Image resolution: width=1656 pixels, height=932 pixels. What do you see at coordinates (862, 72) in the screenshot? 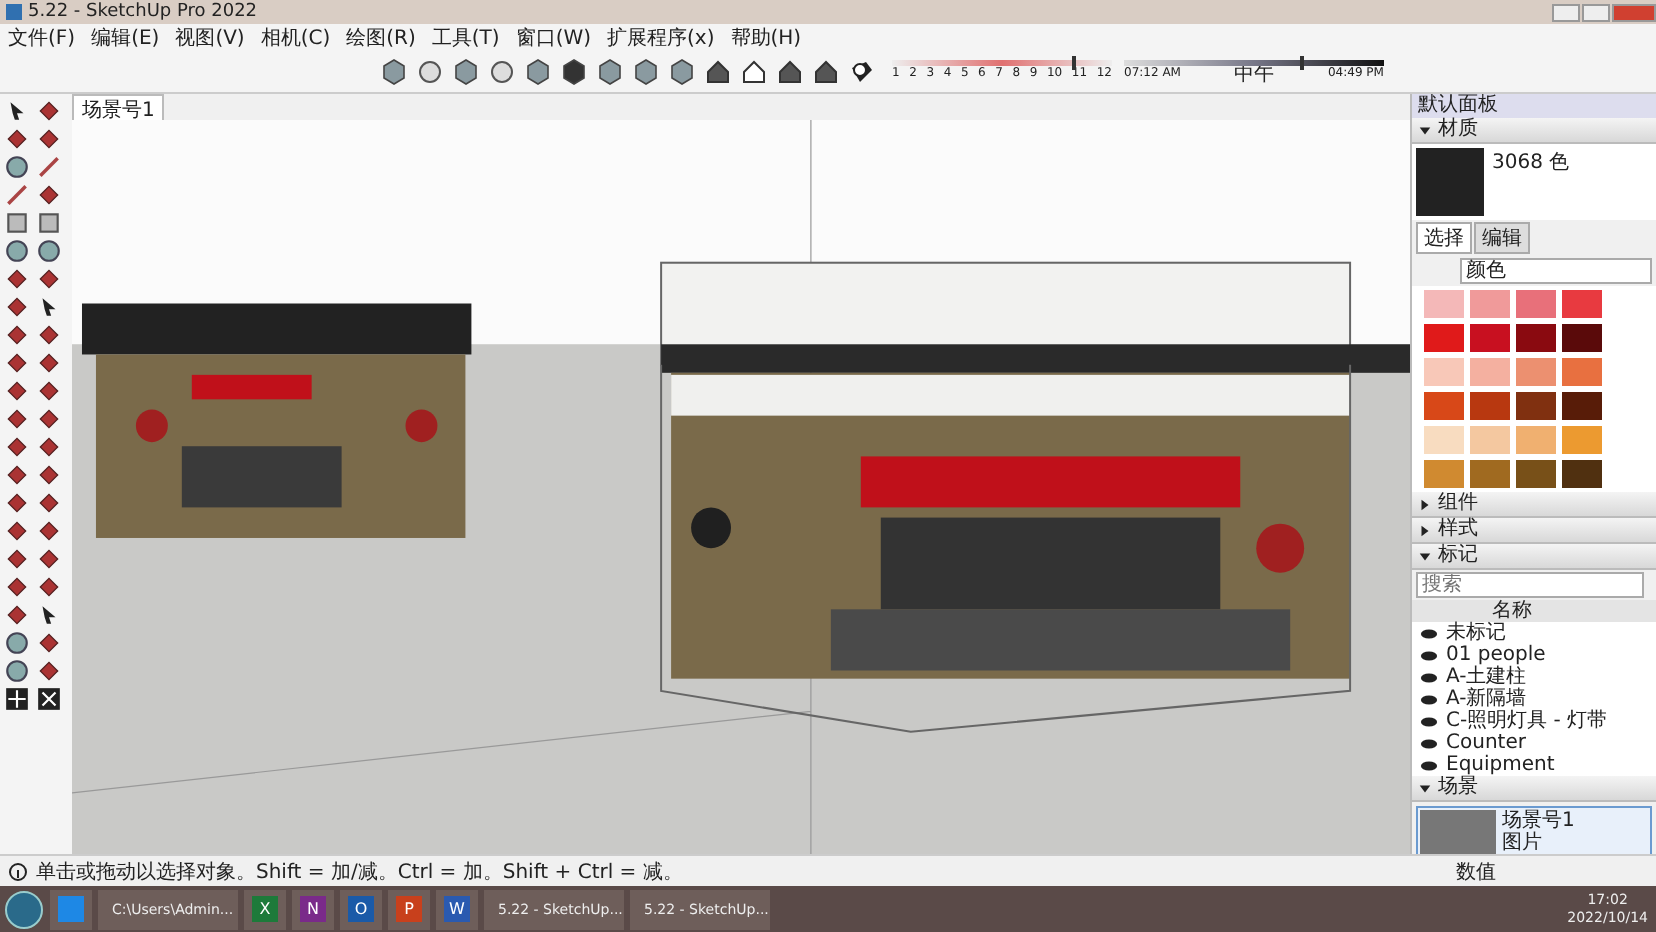
I see `shadow-icon` at bounding box center [862, 72].